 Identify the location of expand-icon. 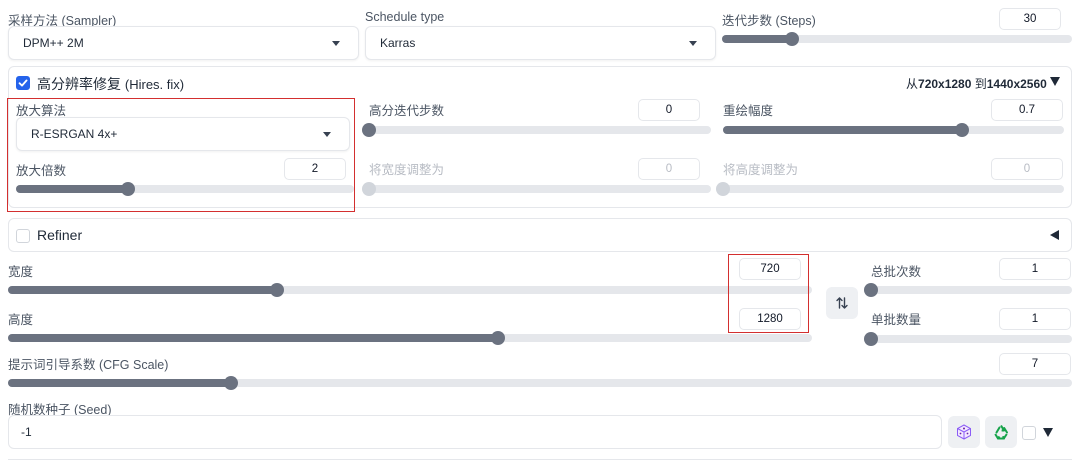
(1054, 235).